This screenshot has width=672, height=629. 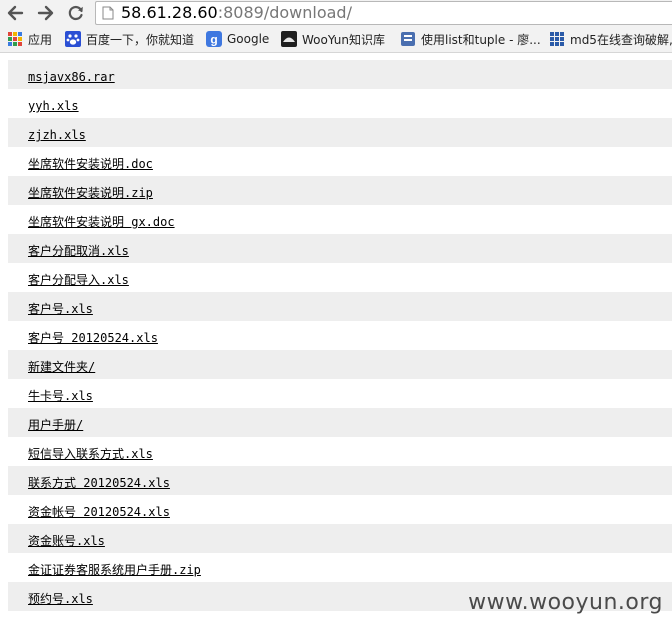 What do you see at coordinates (90, 454) in the screenshot?
I see `file-link: 短信导入联系方式.xls` at bounding box center [90, 454].